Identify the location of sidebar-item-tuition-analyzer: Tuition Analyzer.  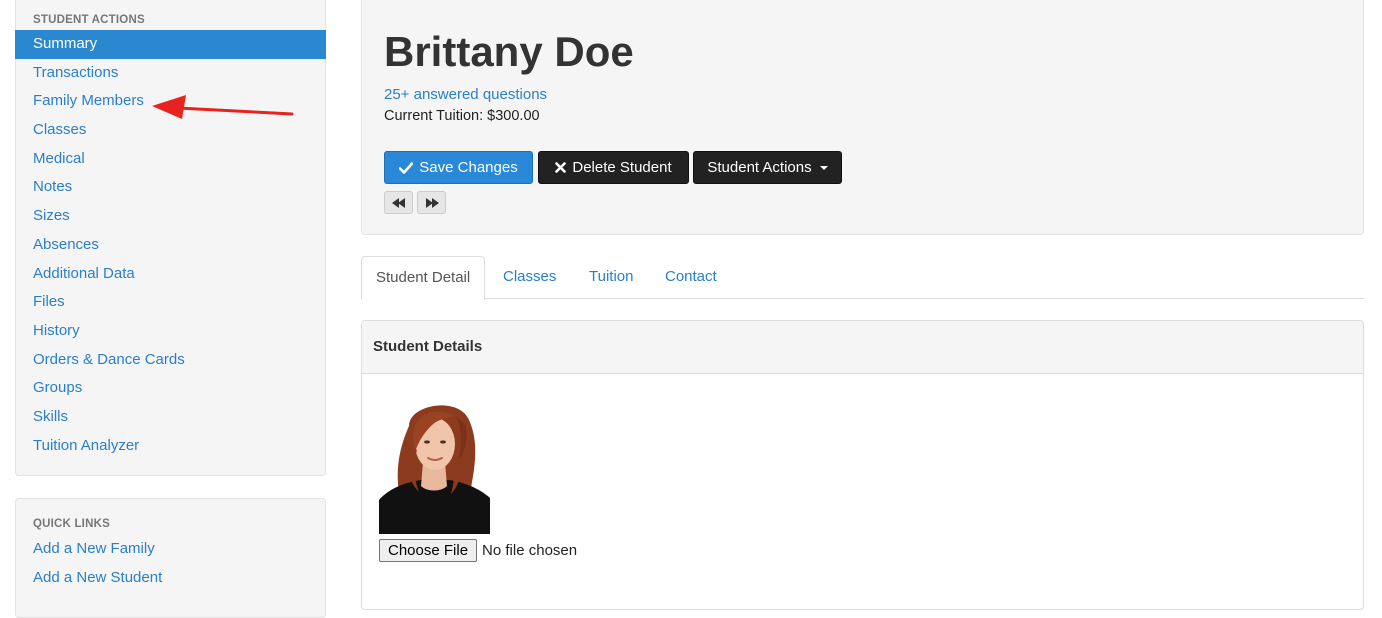
(170, 446).